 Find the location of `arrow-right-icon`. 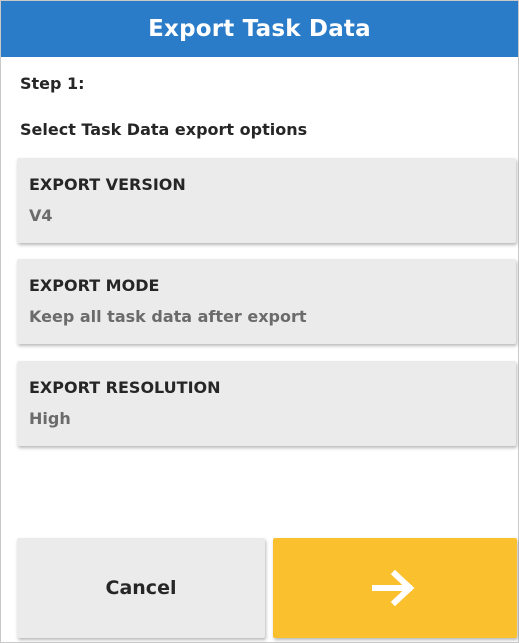

arrow-right-icon is located at coordinates (393, 588).